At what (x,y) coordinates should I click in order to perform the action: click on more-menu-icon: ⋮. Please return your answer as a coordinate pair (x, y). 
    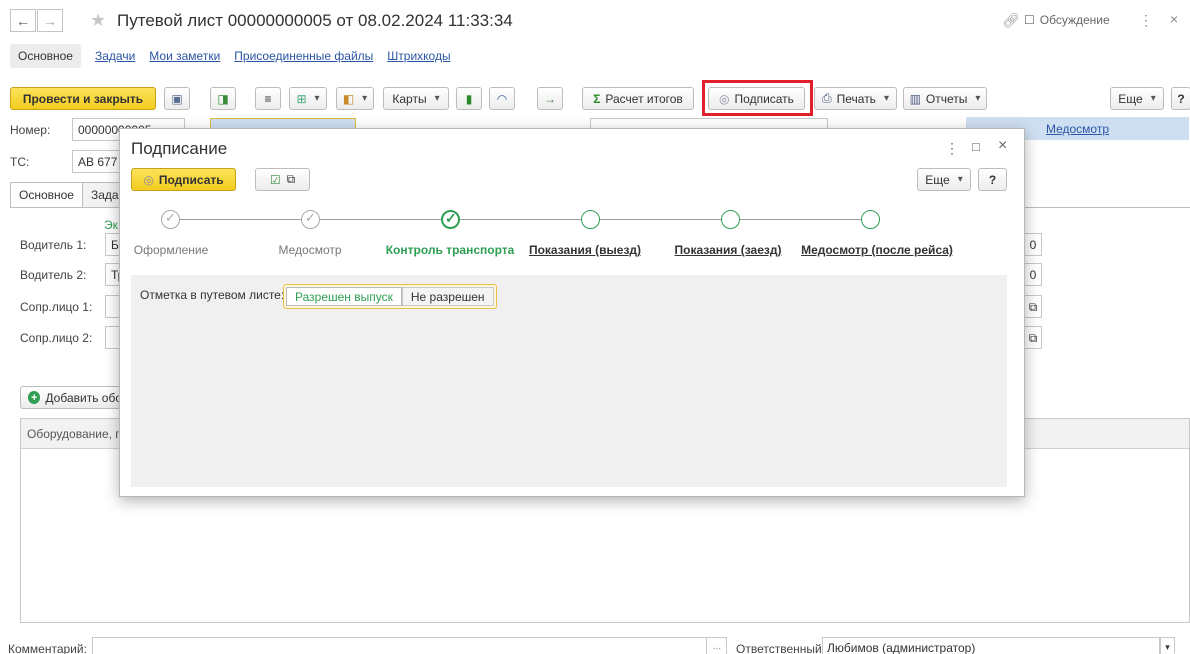
    Looking at the image, I should click on (1146, 20).